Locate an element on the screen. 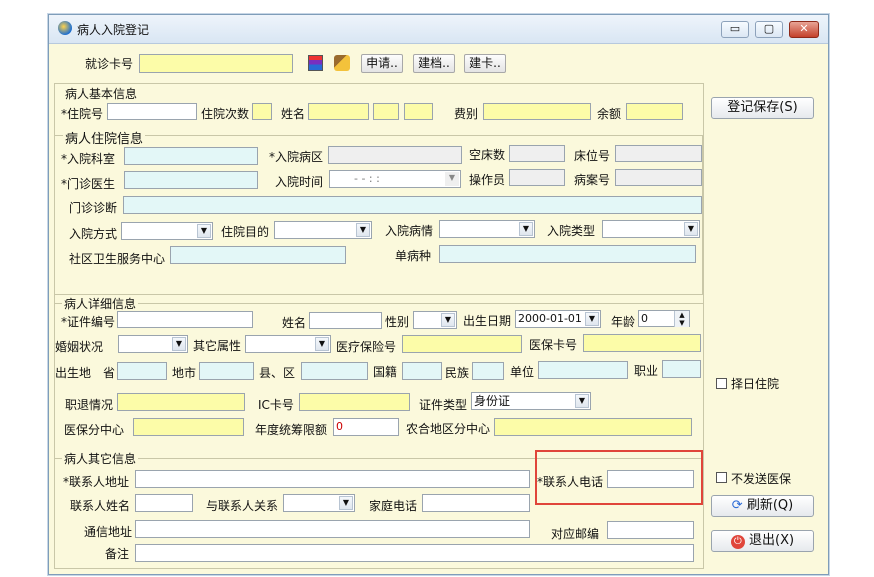 Image resolution: width=874 pixels, height=577 pixels. ethnicity-input is located at coordinates (488, 371).